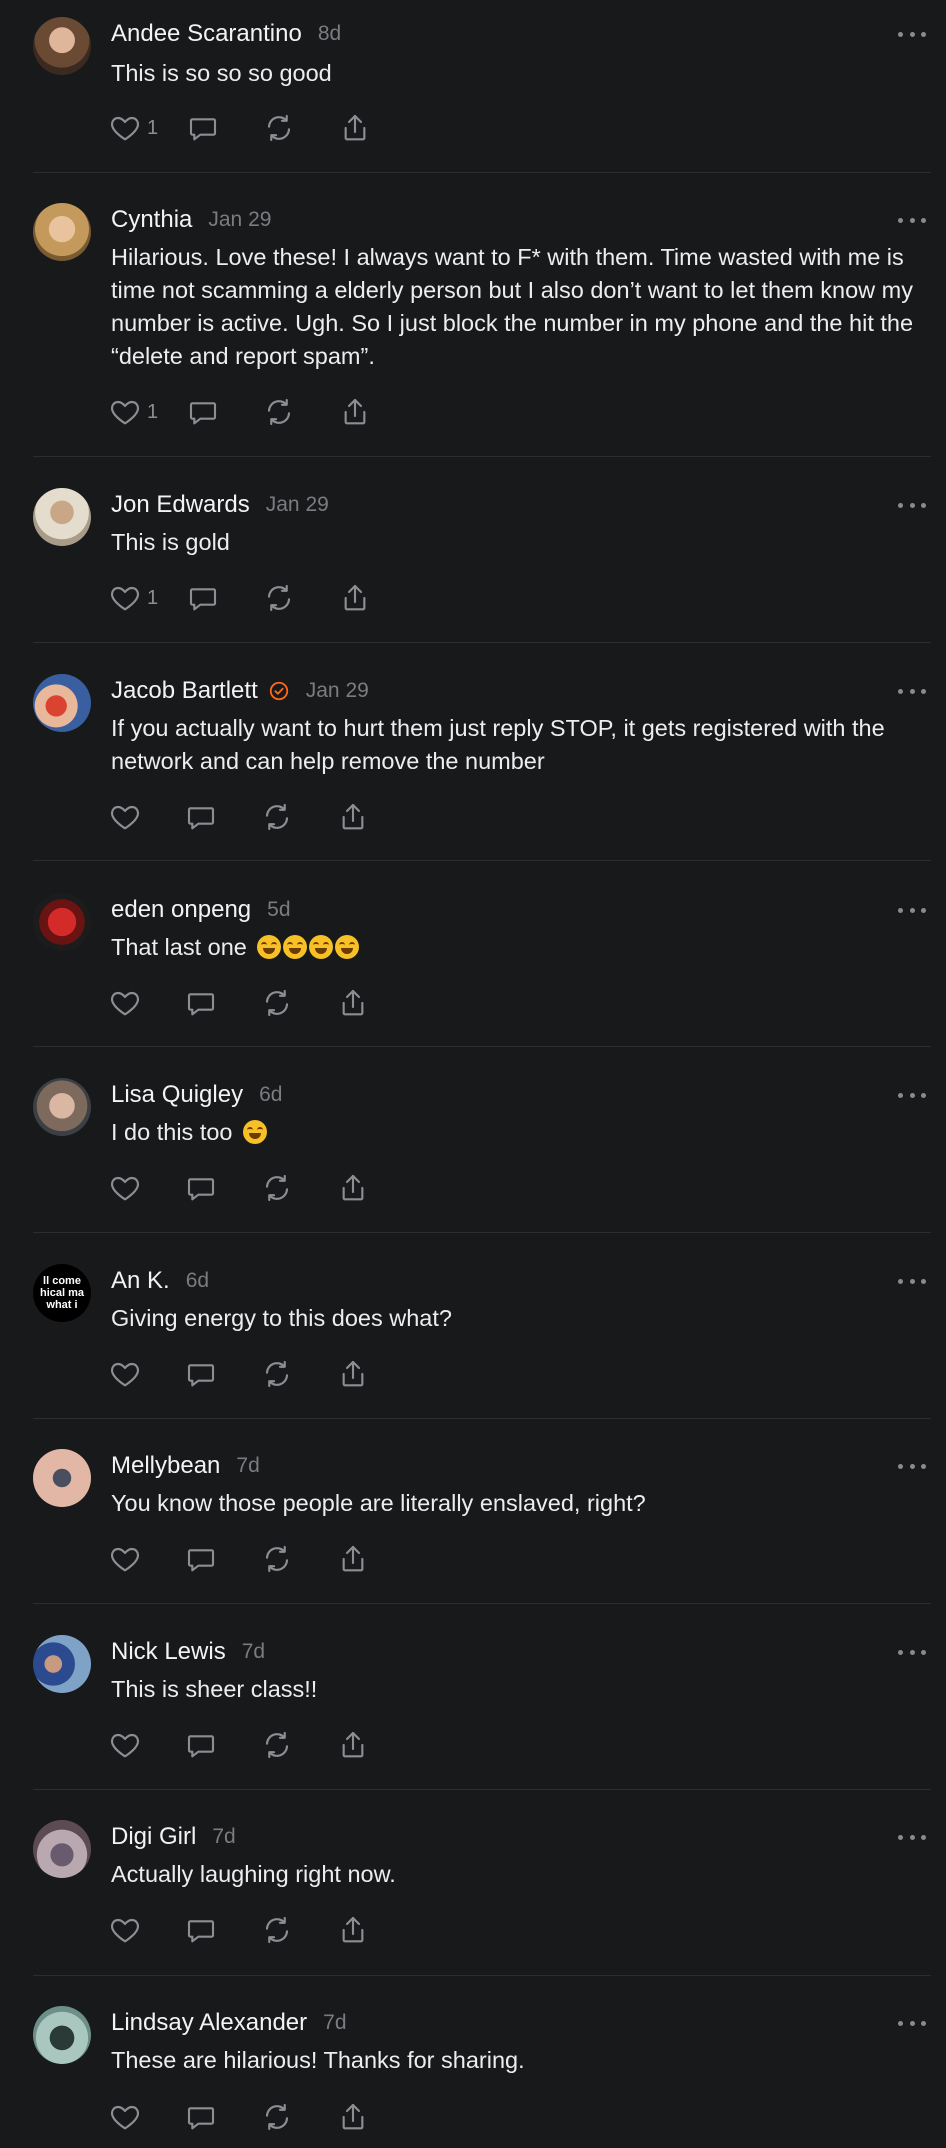  Describe the element at coordinates (214, 1689) in the screenshot. I see `comment-body: This is sheer class!!` at that location.